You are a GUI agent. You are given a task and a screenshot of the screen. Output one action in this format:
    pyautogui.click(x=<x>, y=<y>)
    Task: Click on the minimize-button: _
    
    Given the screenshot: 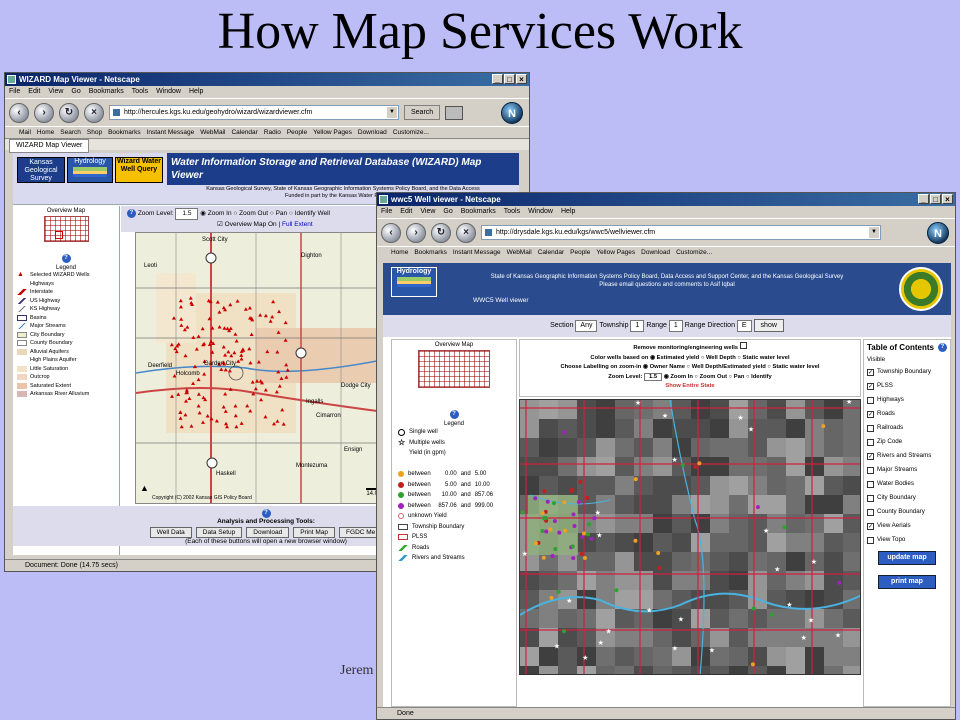 What is the action you would take?
    pyautogui.click(x=923, y=199)
    